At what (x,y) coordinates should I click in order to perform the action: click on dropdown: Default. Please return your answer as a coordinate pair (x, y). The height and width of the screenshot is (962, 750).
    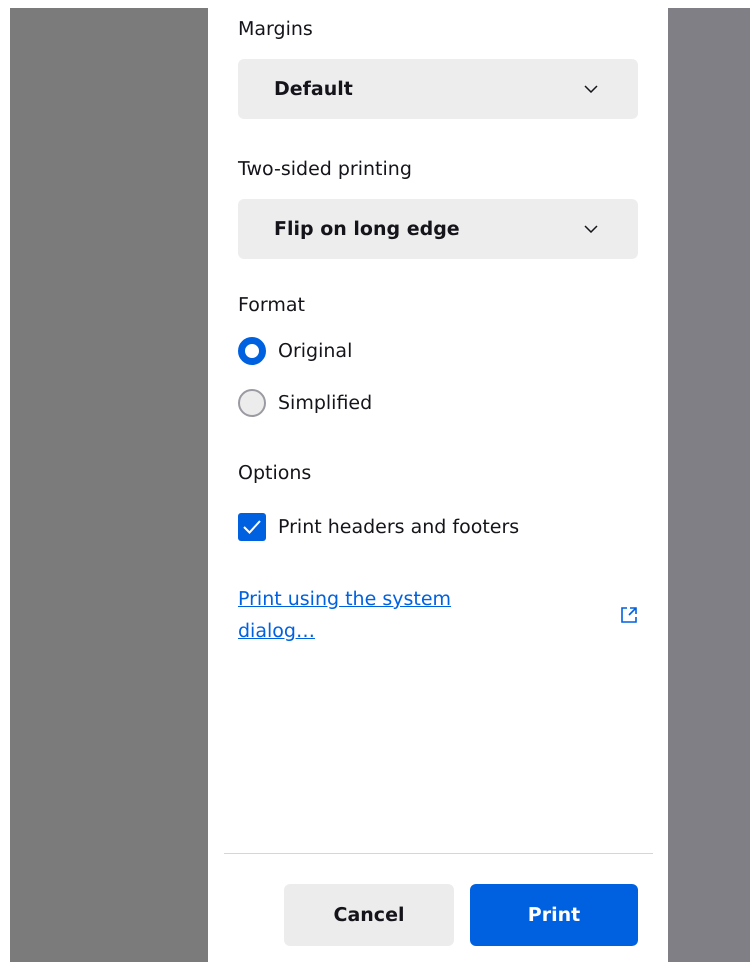
    Looking at the image, I should click on (438, 89).